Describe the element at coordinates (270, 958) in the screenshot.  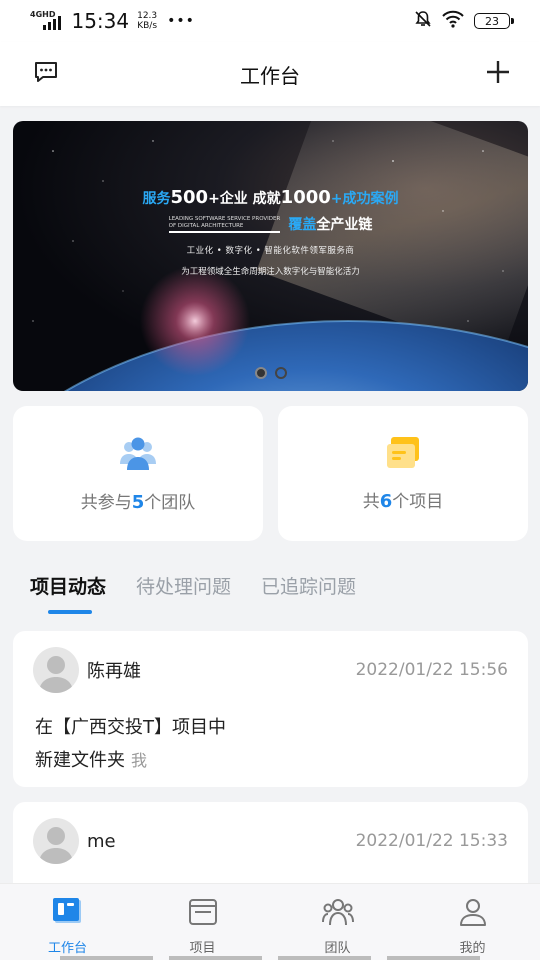
I see `home-indicator` at that location.